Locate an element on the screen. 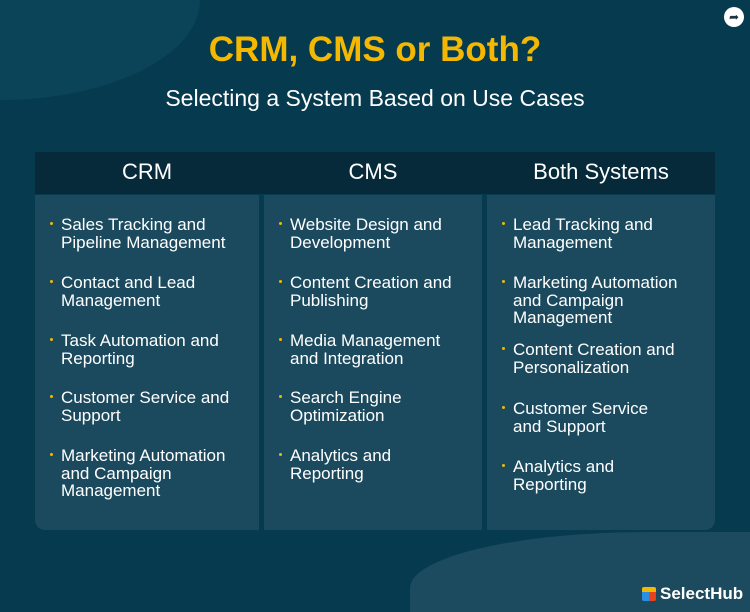  table-header: CRM CMS Both Systems is located at coordinates (375, 173).